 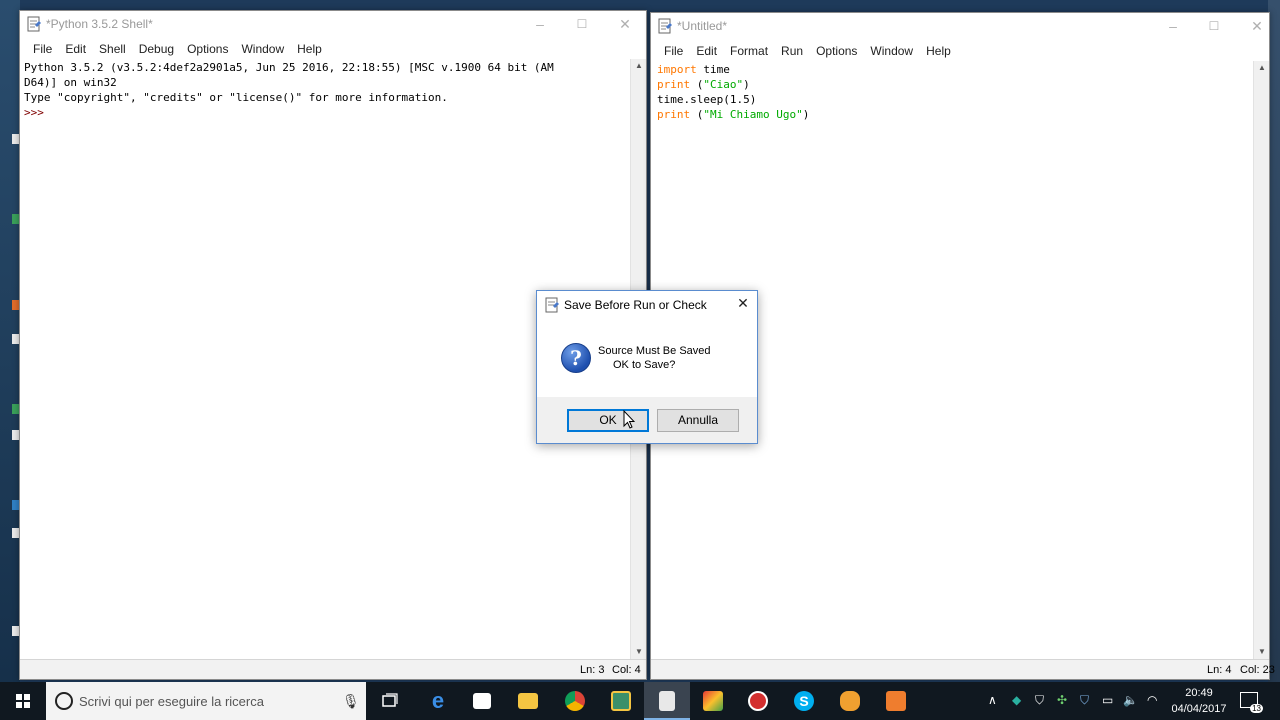 I want to click on defender-icon: ⛉, so click(x=1084, y=700).